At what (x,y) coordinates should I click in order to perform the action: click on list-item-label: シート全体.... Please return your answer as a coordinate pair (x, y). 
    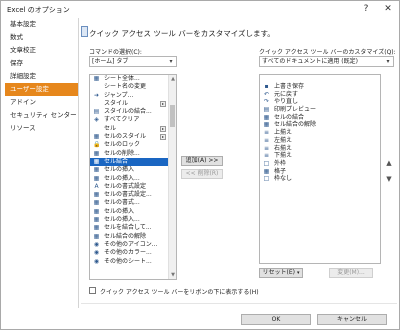
    Looking at the image, I should click on (122, 78).